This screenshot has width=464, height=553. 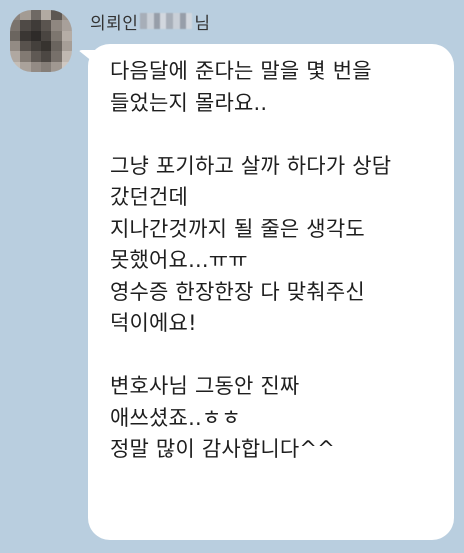 I want to click on message-line: 영수증 한장한장 다 맞춰주신, so click(x=237, y=291).